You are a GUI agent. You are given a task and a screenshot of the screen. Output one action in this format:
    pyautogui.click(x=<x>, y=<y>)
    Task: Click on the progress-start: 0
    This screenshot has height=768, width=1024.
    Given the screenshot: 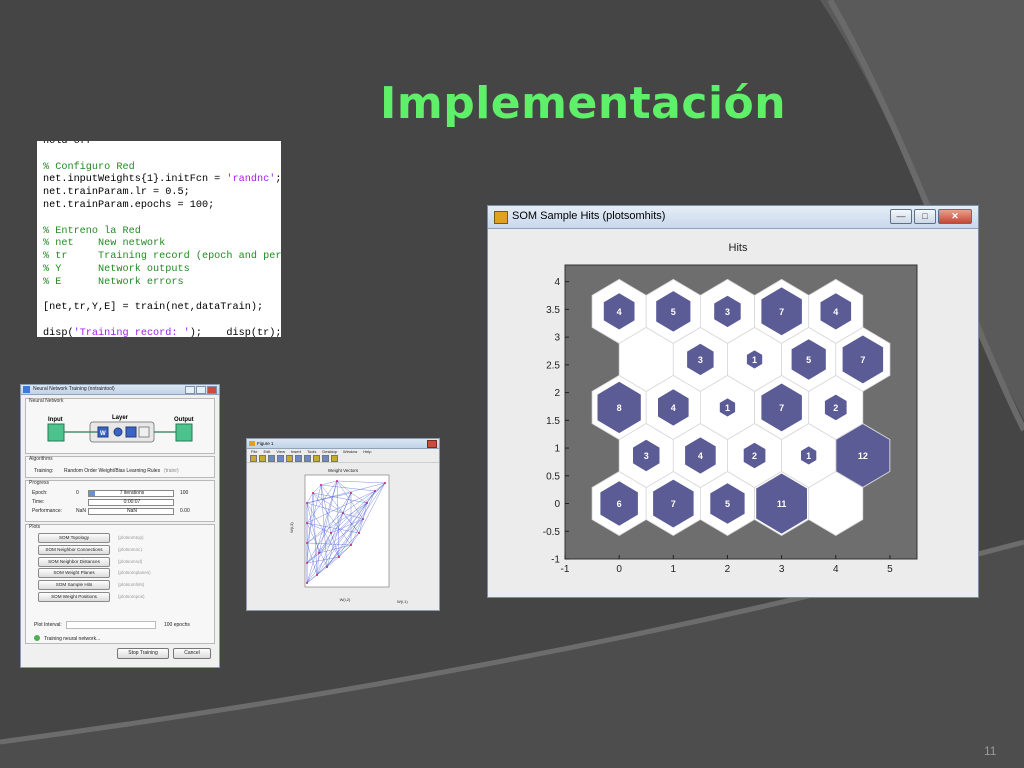 What is the action you would take?
    pyautogui.click(x=77, y=493)
    